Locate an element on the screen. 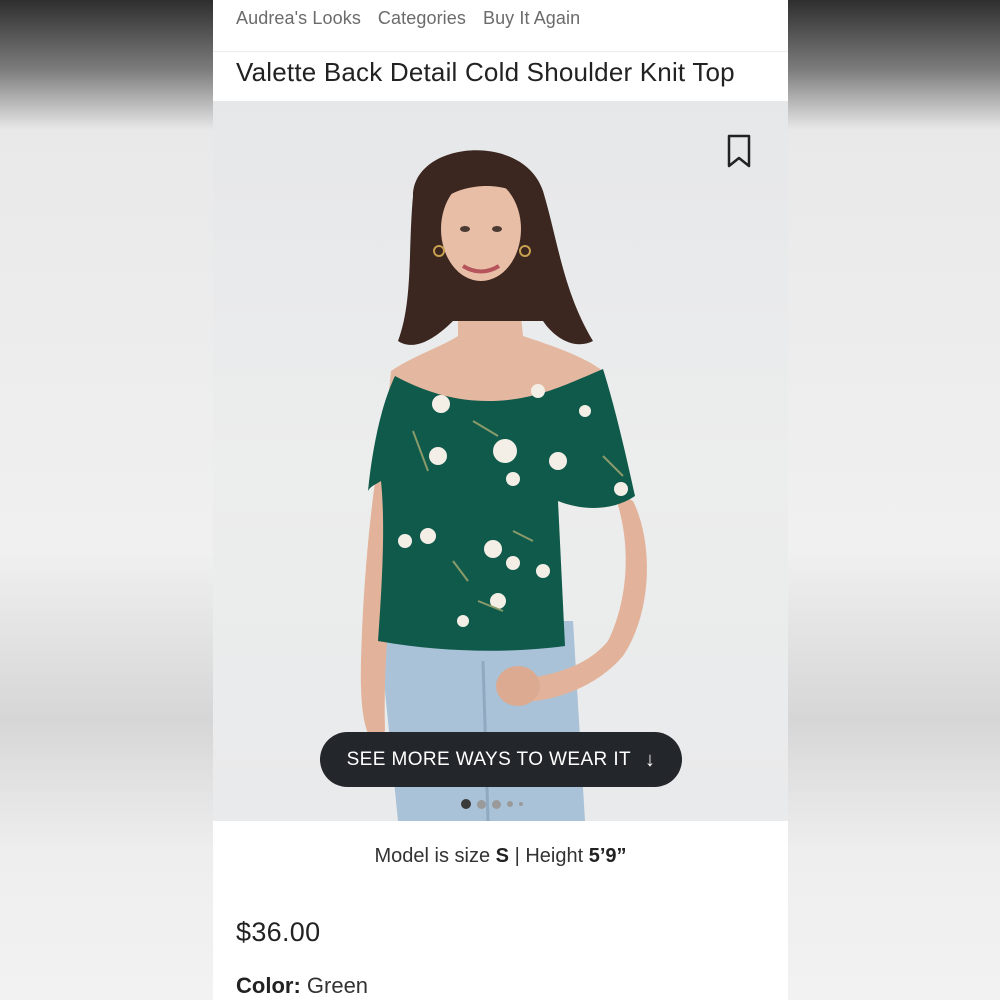 The height and width of the screenshot is (1000, 1000). arrow-down-icon: ↓ is located at coordinates (650, 759).